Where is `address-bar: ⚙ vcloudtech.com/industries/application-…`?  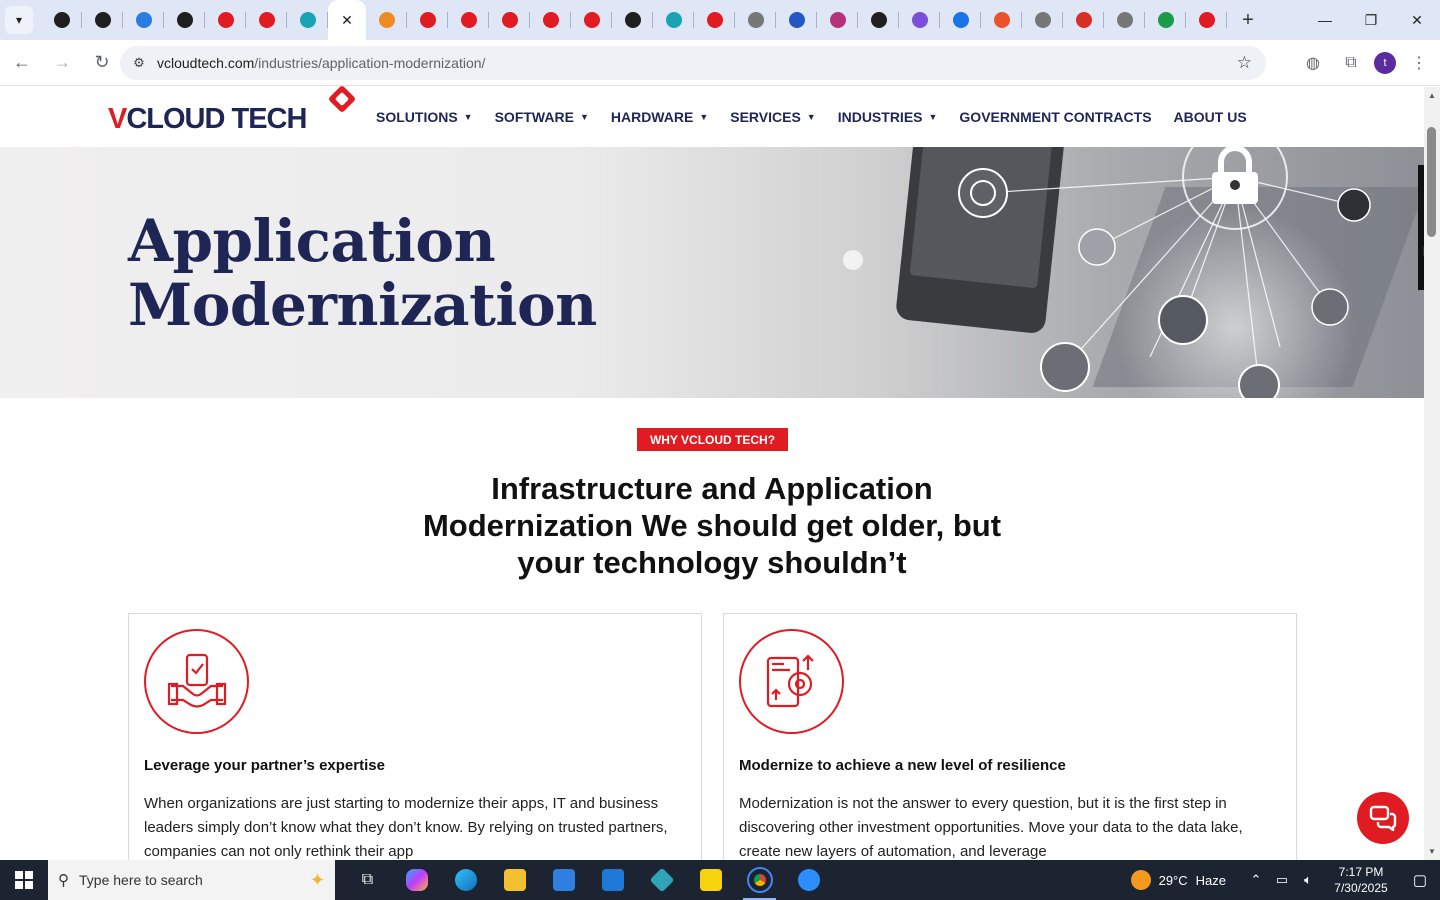 address-bar: ⚙ vcloudtech.com/industries/application-… is located at coordinates (693, 63).